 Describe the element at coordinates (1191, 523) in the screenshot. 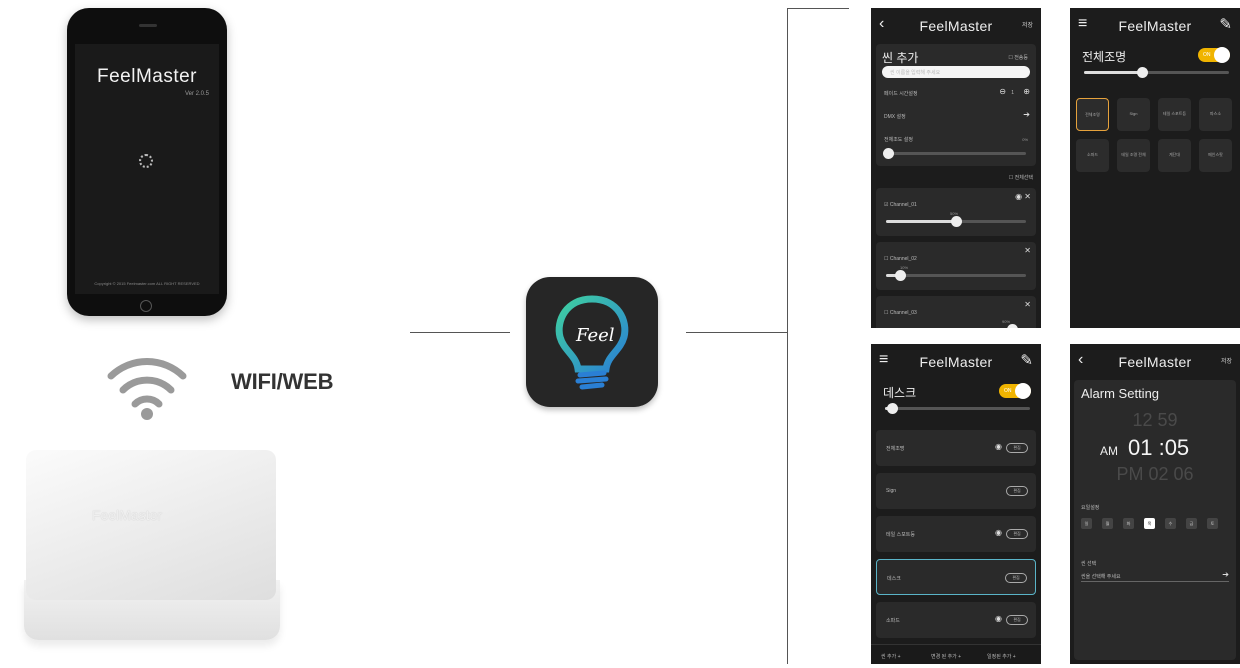

I see `weekday-chip: 금` at that location.